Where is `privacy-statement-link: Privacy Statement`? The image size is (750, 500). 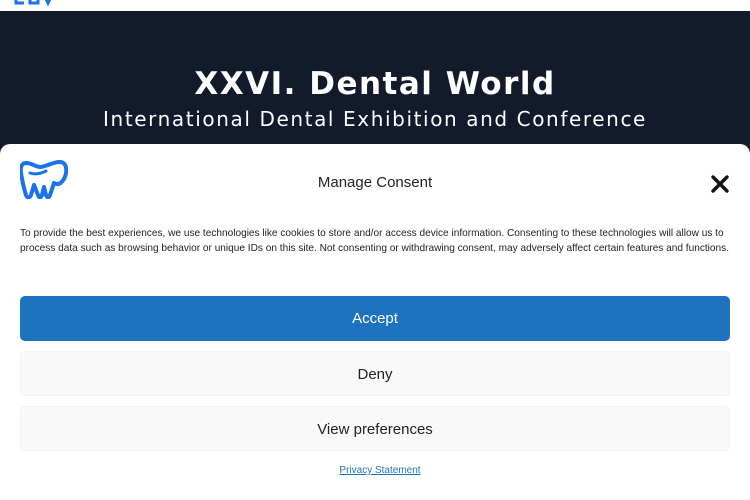
privacy-statement-link: Privacy Statement is located at coordinates (375, 470).